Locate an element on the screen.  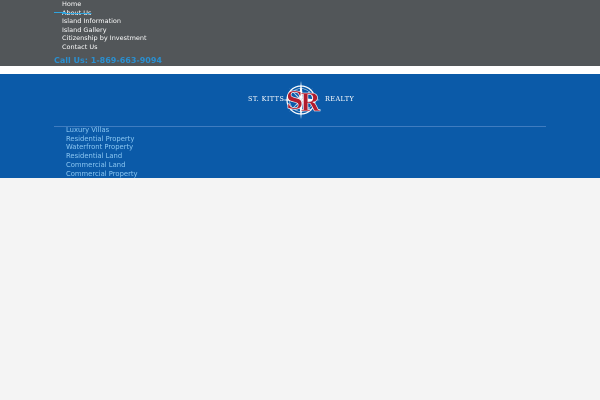
subnav-item-residential-property: Residential Property is located at coordinates (102, 139).